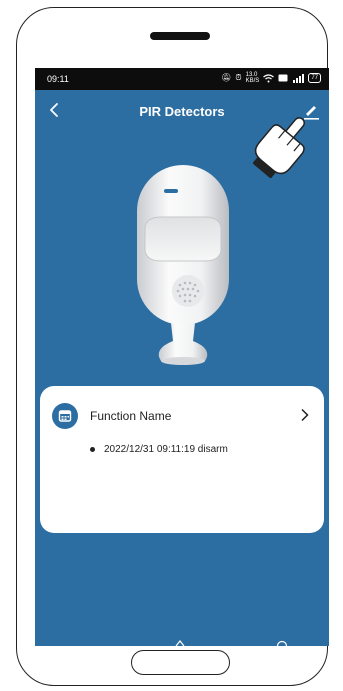 This screenshot has width=343, height=691. I want to click on status-time: 09:11, so click(58, 79).